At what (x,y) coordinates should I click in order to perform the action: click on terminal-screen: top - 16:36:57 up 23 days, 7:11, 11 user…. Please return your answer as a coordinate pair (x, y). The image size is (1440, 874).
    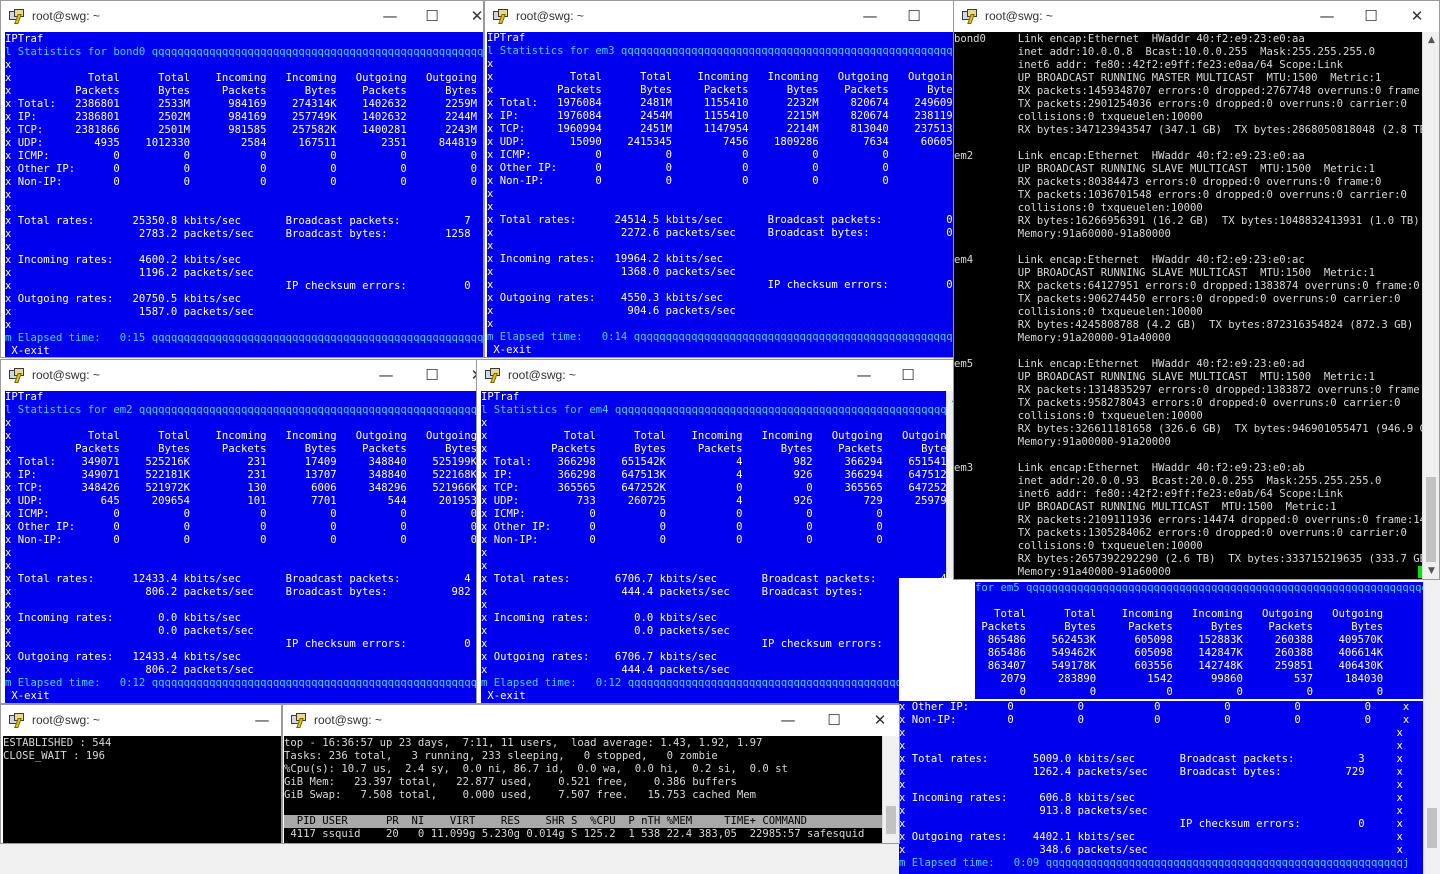
    Looking at the image, I should click on (583, 789).